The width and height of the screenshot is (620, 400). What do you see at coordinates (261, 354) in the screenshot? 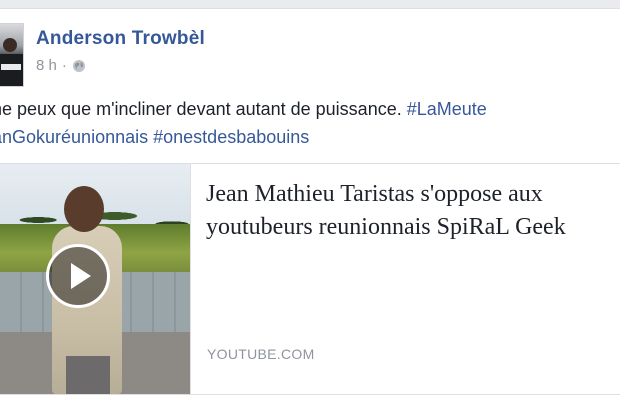
I see `link-domain: YOUTUBE.COM` at bounding box center [261, 354].